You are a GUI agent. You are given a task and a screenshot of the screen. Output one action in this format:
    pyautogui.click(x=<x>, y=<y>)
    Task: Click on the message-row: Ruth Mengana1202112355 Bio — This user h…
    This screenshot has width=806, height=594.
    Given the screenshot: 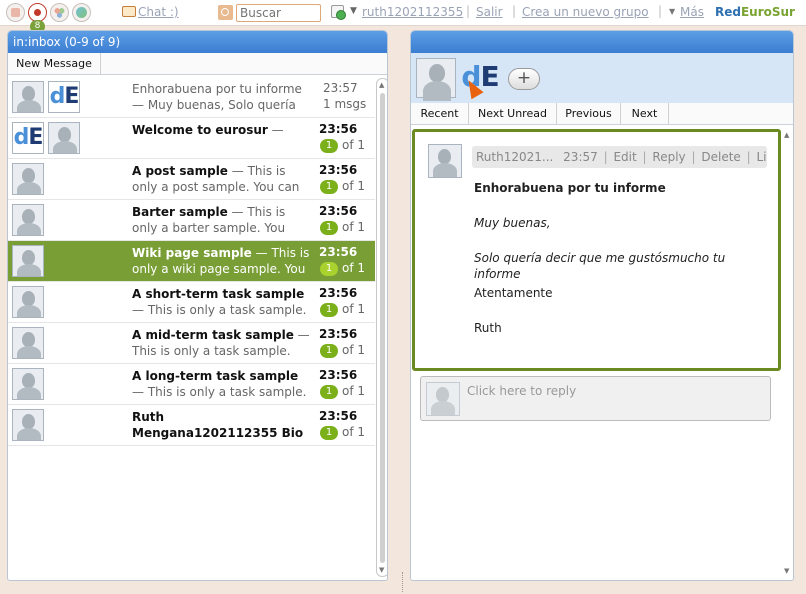 What is the action you would take?
    pyautogui.click(x=191, y=425)
    